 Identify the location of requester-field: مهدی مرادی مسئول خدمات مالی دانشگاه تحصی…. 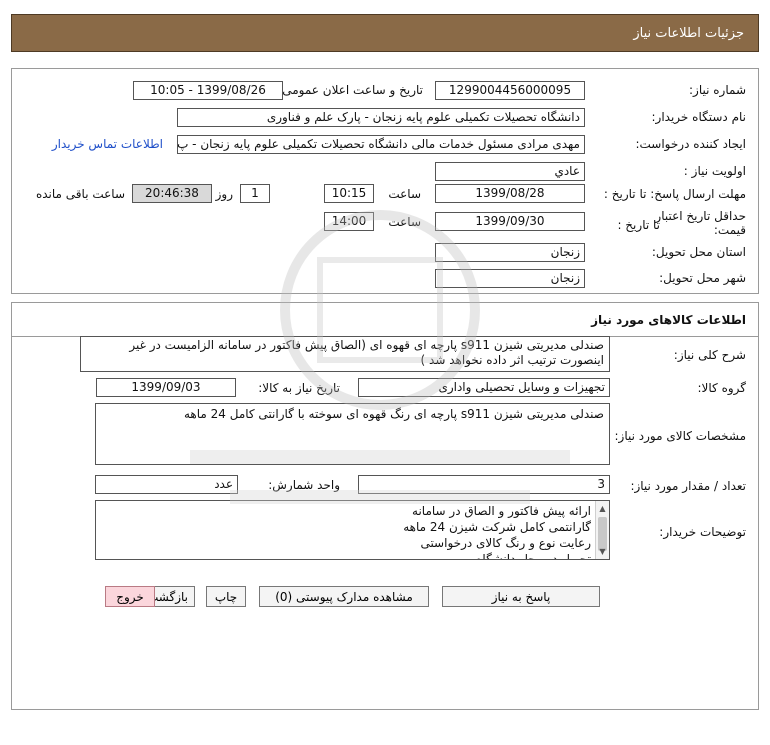
(381, 144).